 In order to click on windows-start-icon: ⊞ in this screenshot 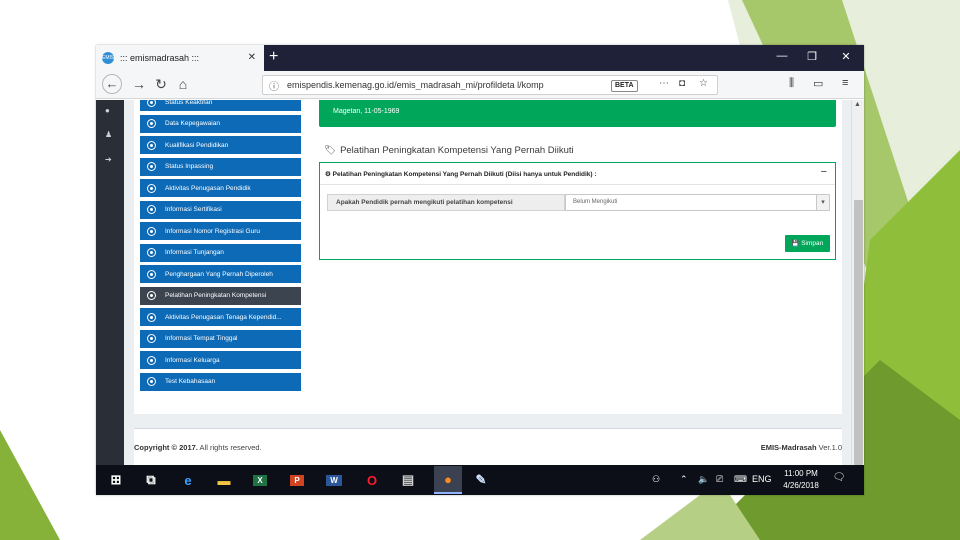, I will do `click(116, 480)`.